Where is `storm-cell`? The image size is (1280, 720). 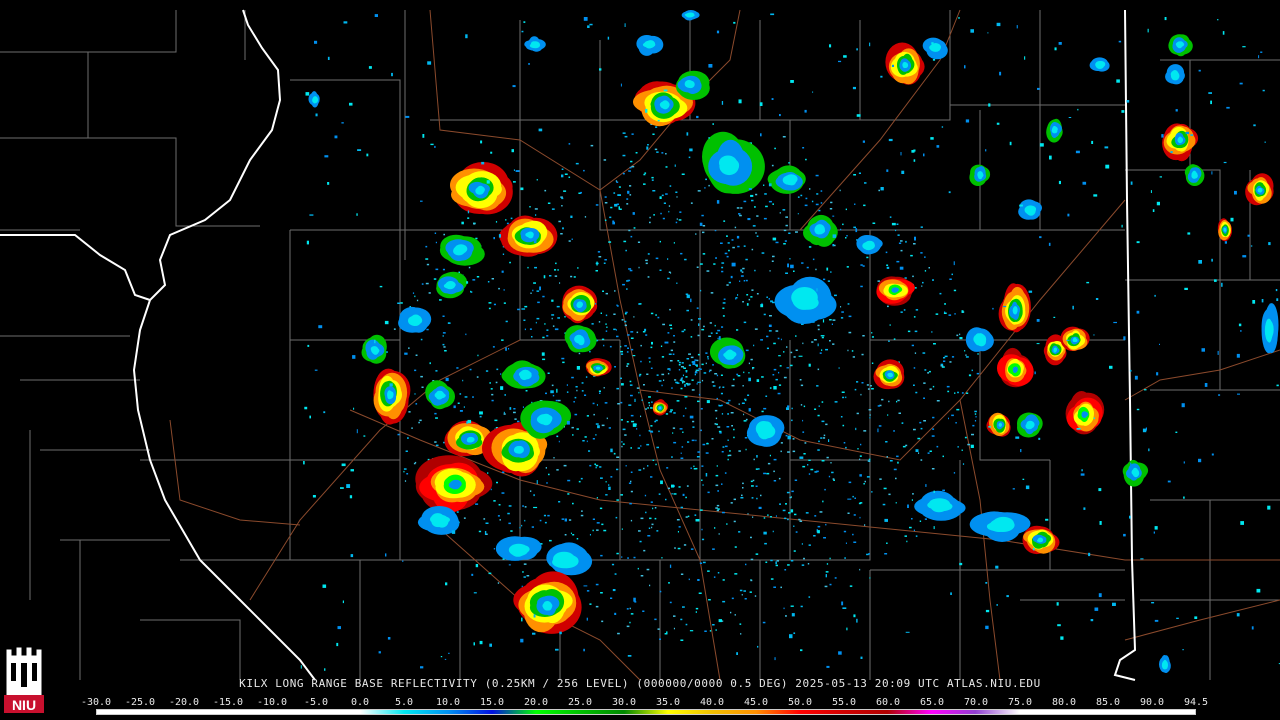 storm-cell is located at coordinates (580, 339).